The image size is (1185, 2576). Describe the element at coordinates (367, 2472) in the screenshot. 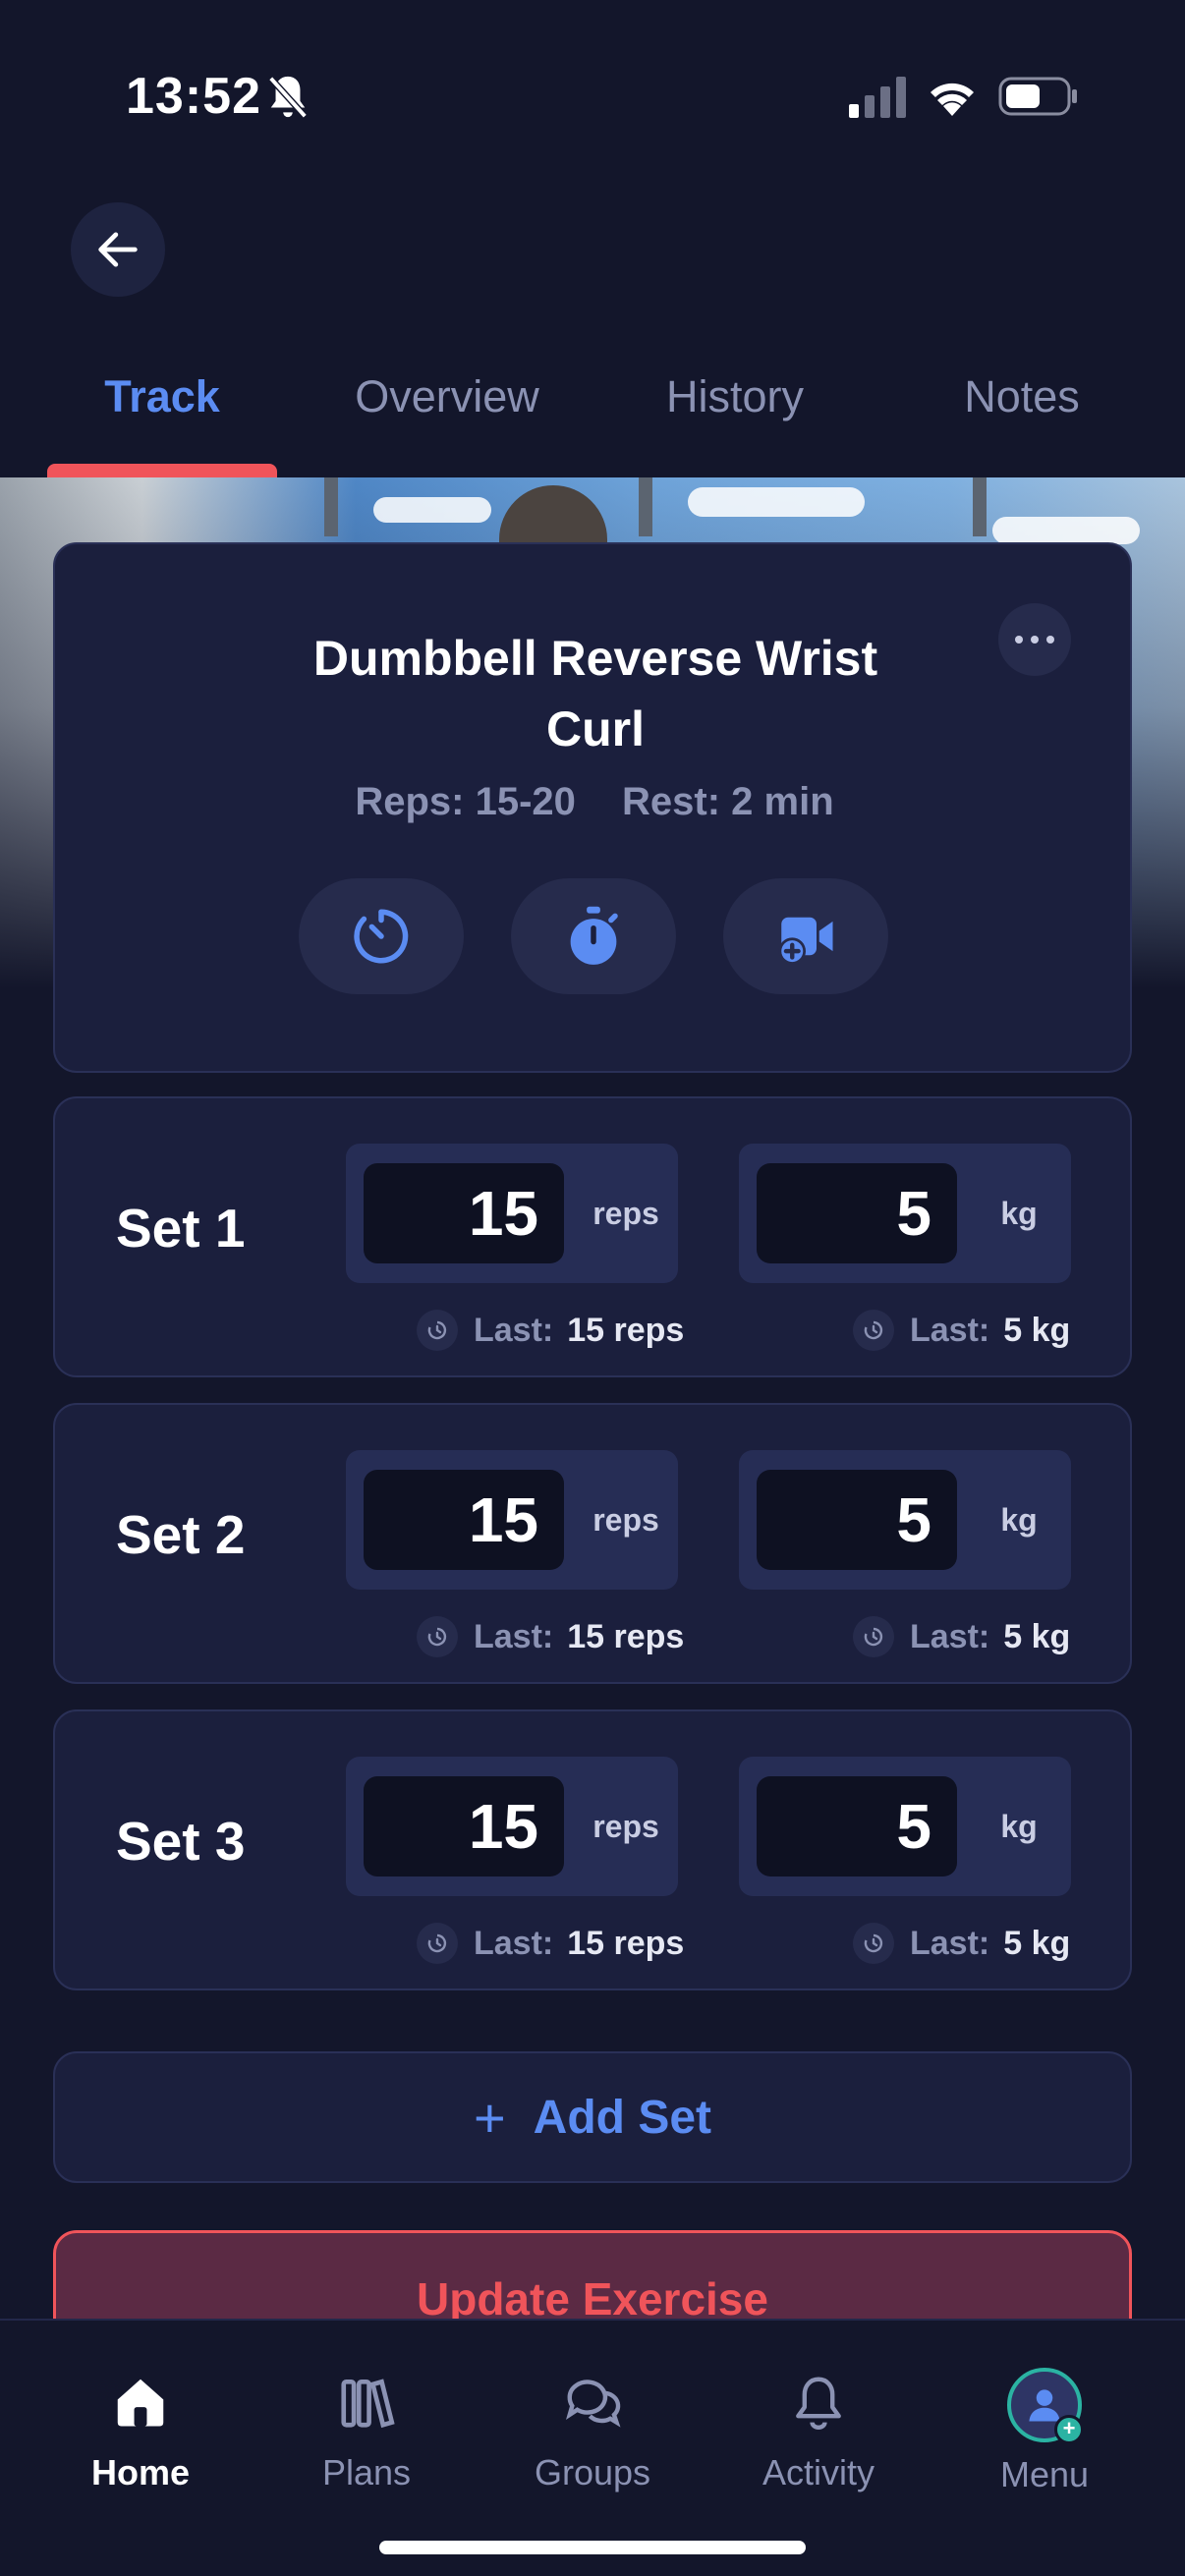

I see `nav-plans-label: Plans` at that location.